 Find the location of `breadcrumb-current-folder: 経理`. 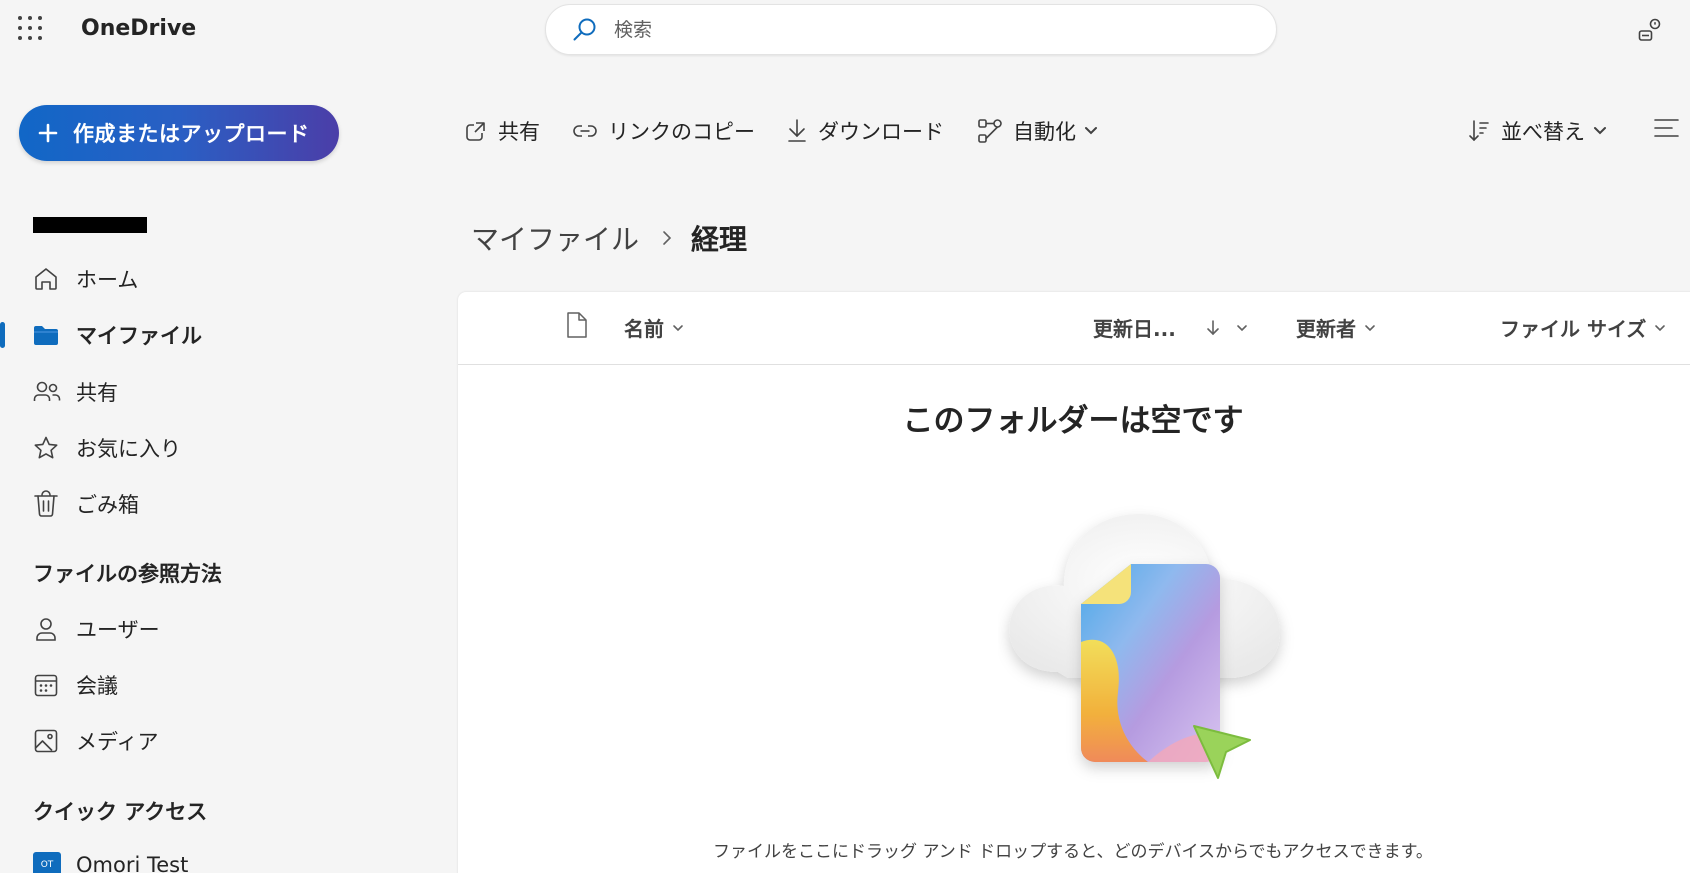

breadcrumb-current-folder: 経理 is located at coordinates (719, 239).